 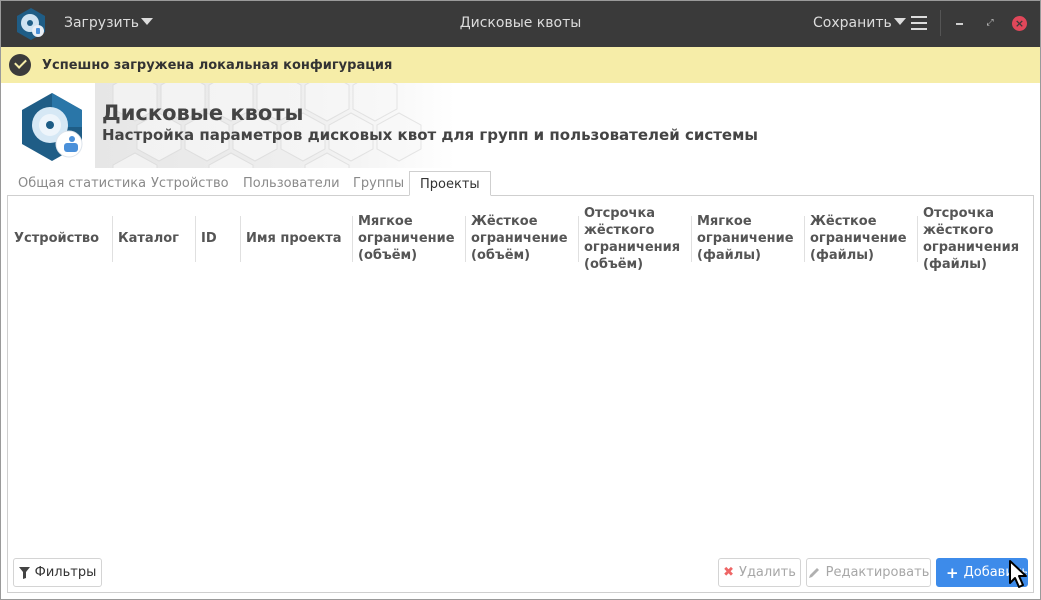 I want to click on column-header-hard-limit-size: Жёсткое ограничение (объём), so click(x=521, y=238).